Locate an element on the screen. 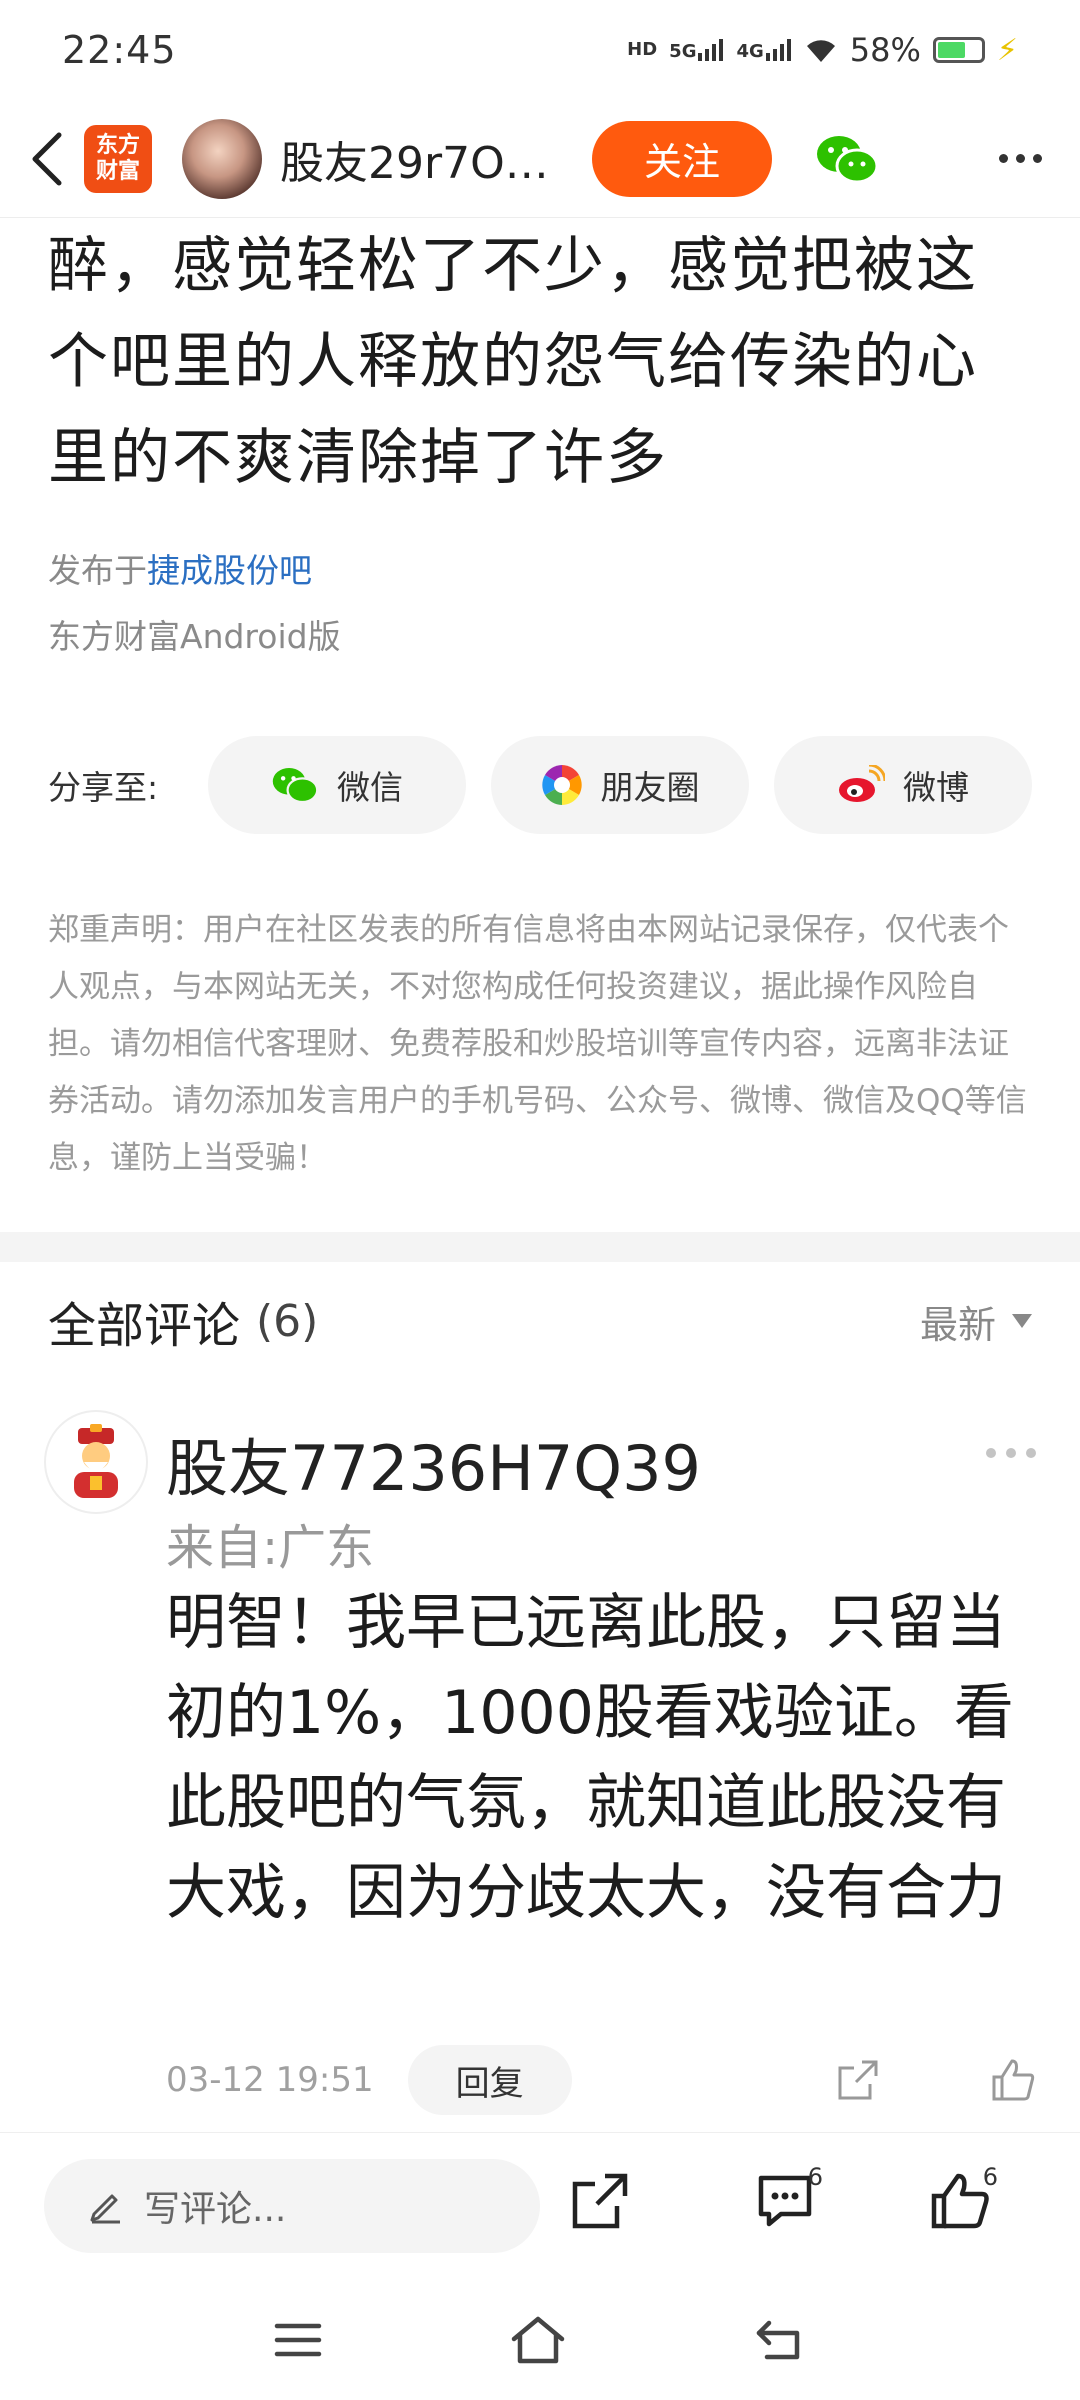  comment-footer: 03-12 19:51 回复 is located at coordinates (601, 2080).